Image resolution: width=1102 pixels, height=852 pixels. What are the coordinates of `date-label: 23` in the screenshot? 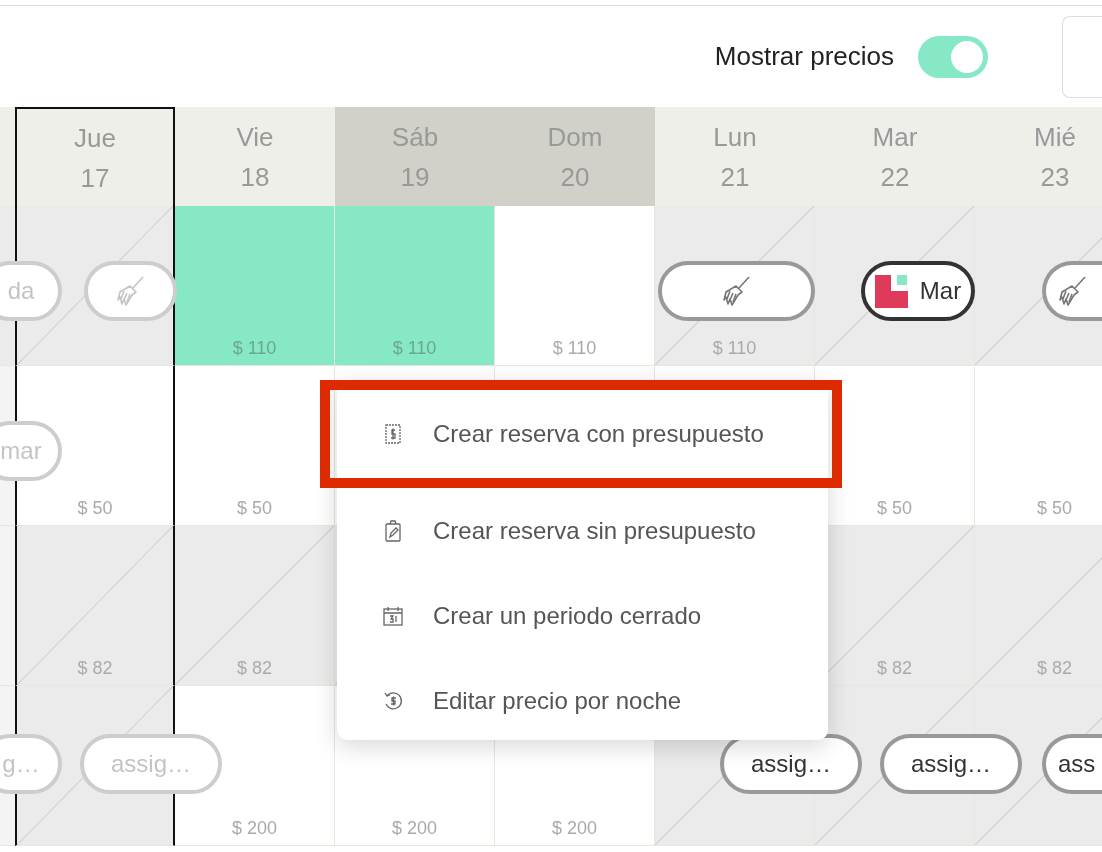 It's located at (1055, 177).